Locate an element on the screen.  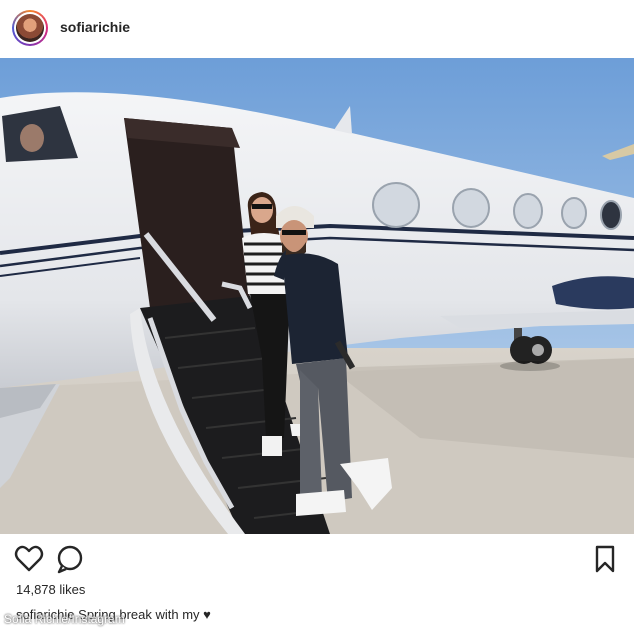
avatar-image is located at coordinates (30, 28).